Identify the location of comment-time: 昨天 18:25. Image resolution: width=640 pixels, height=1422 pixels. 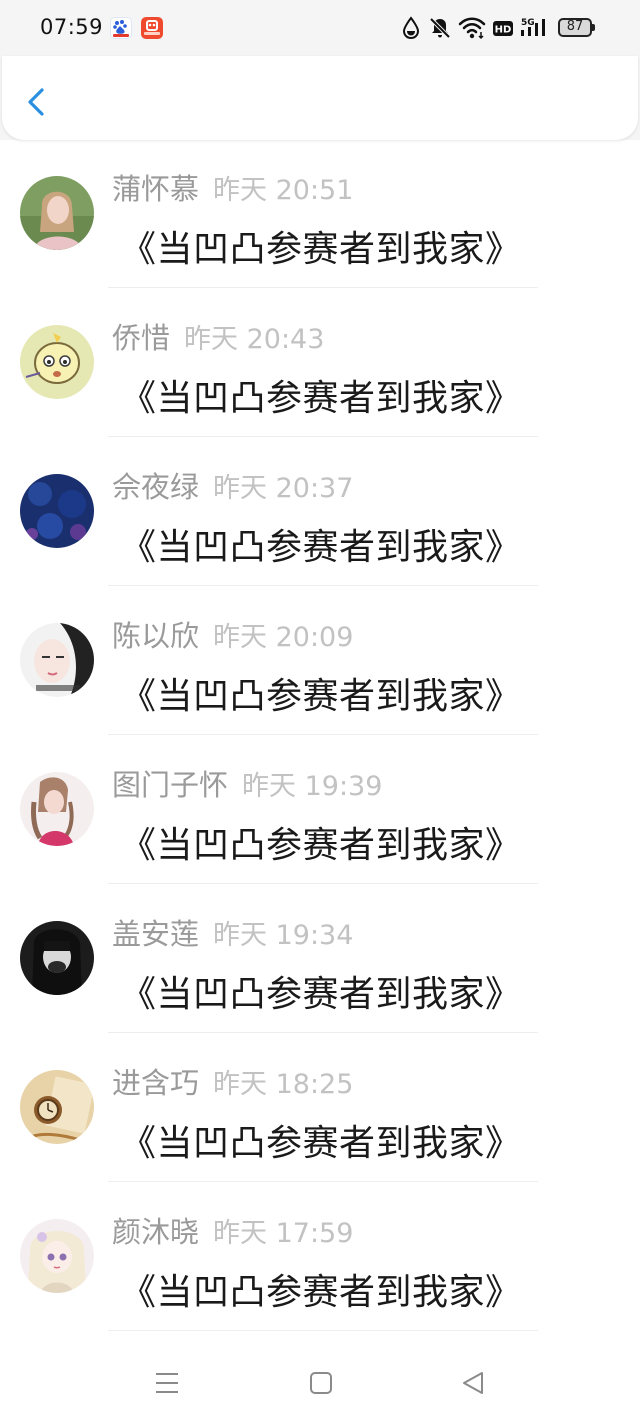
(283, 1084).